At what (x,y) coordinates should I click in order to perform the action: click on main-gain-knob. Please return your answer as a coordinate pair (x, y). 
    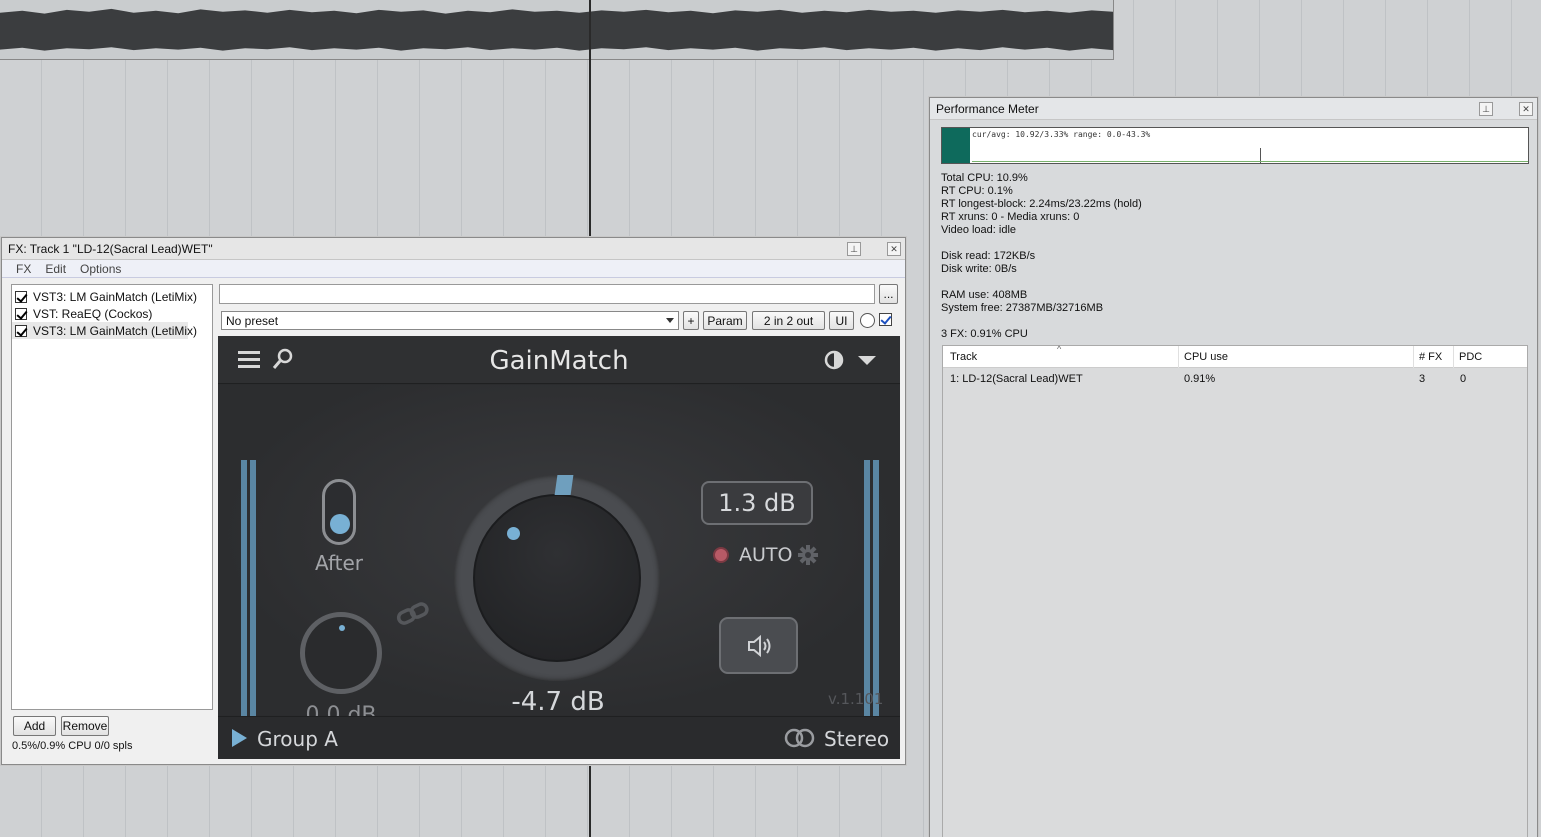
    Looking at the image, I should click on (557, 578).